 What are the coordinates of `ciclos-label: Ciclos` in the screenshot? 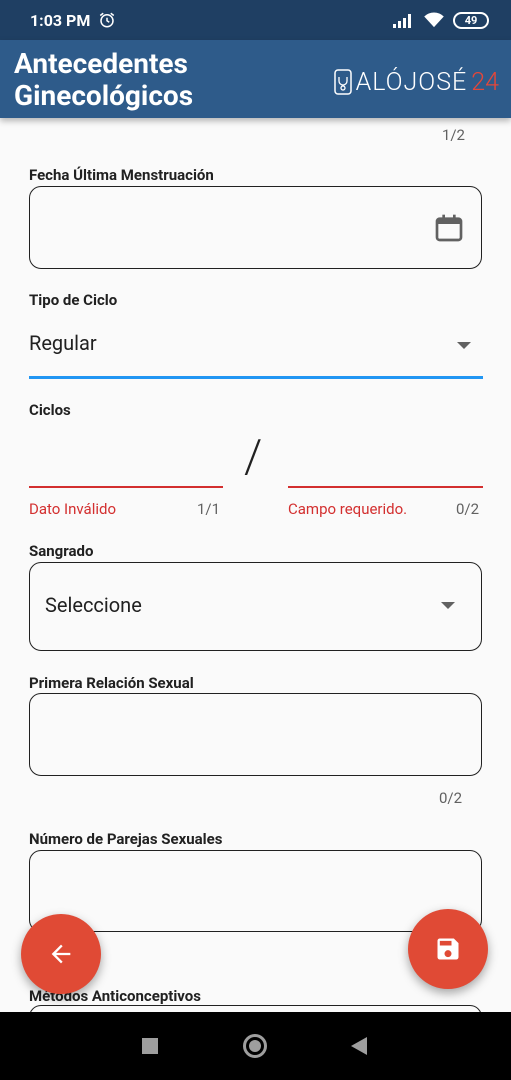 It's located at (50, 410).